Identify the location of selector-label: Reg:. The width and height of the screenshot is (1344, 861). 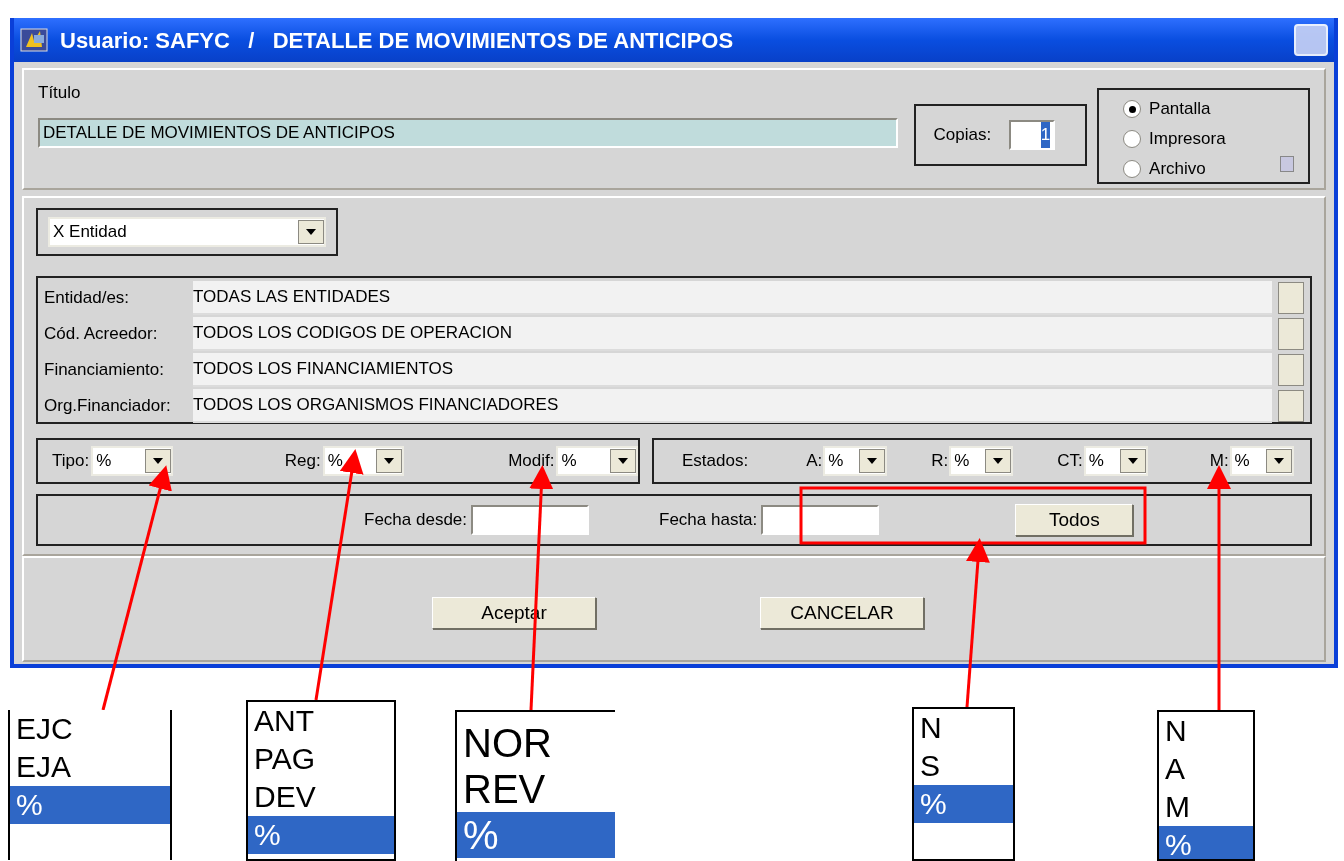
(302, 461).